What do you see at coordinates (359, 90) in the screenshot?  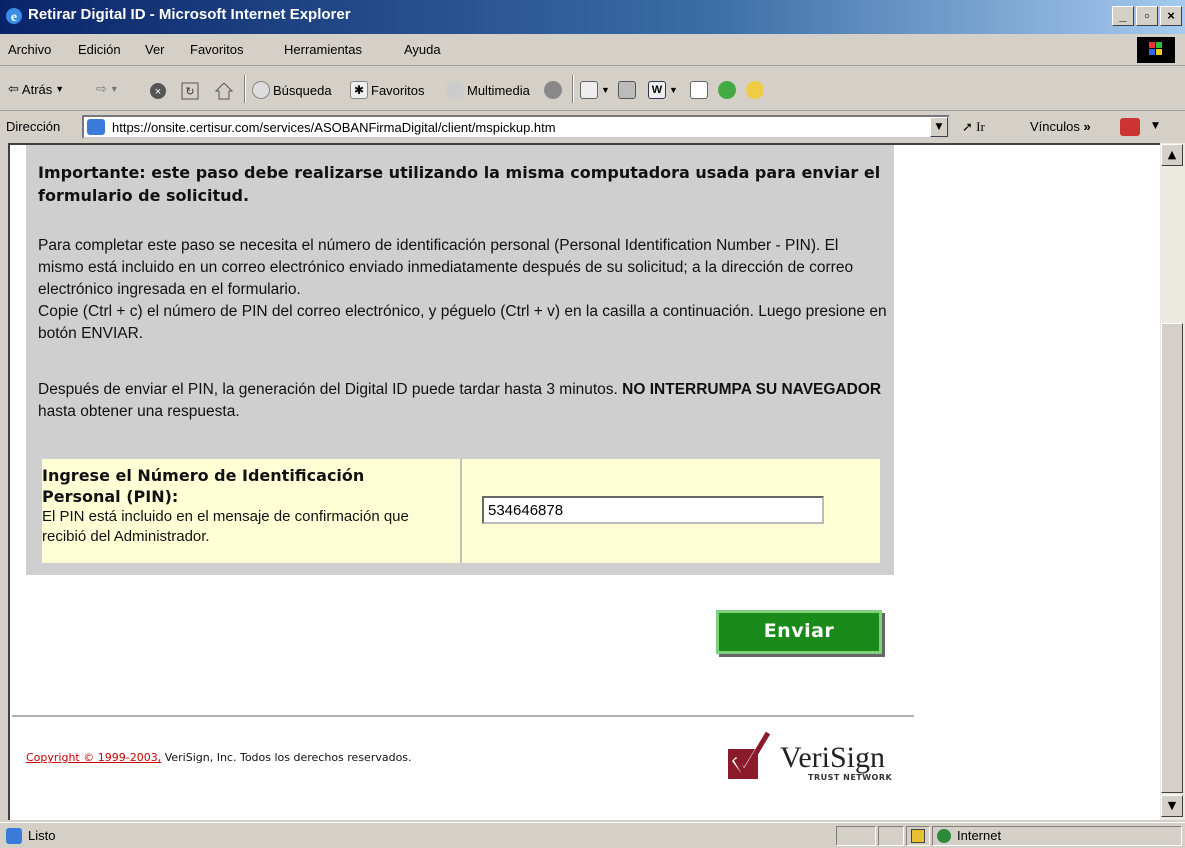 I see `star-icon: ✱` at bounding box center [359, 90].